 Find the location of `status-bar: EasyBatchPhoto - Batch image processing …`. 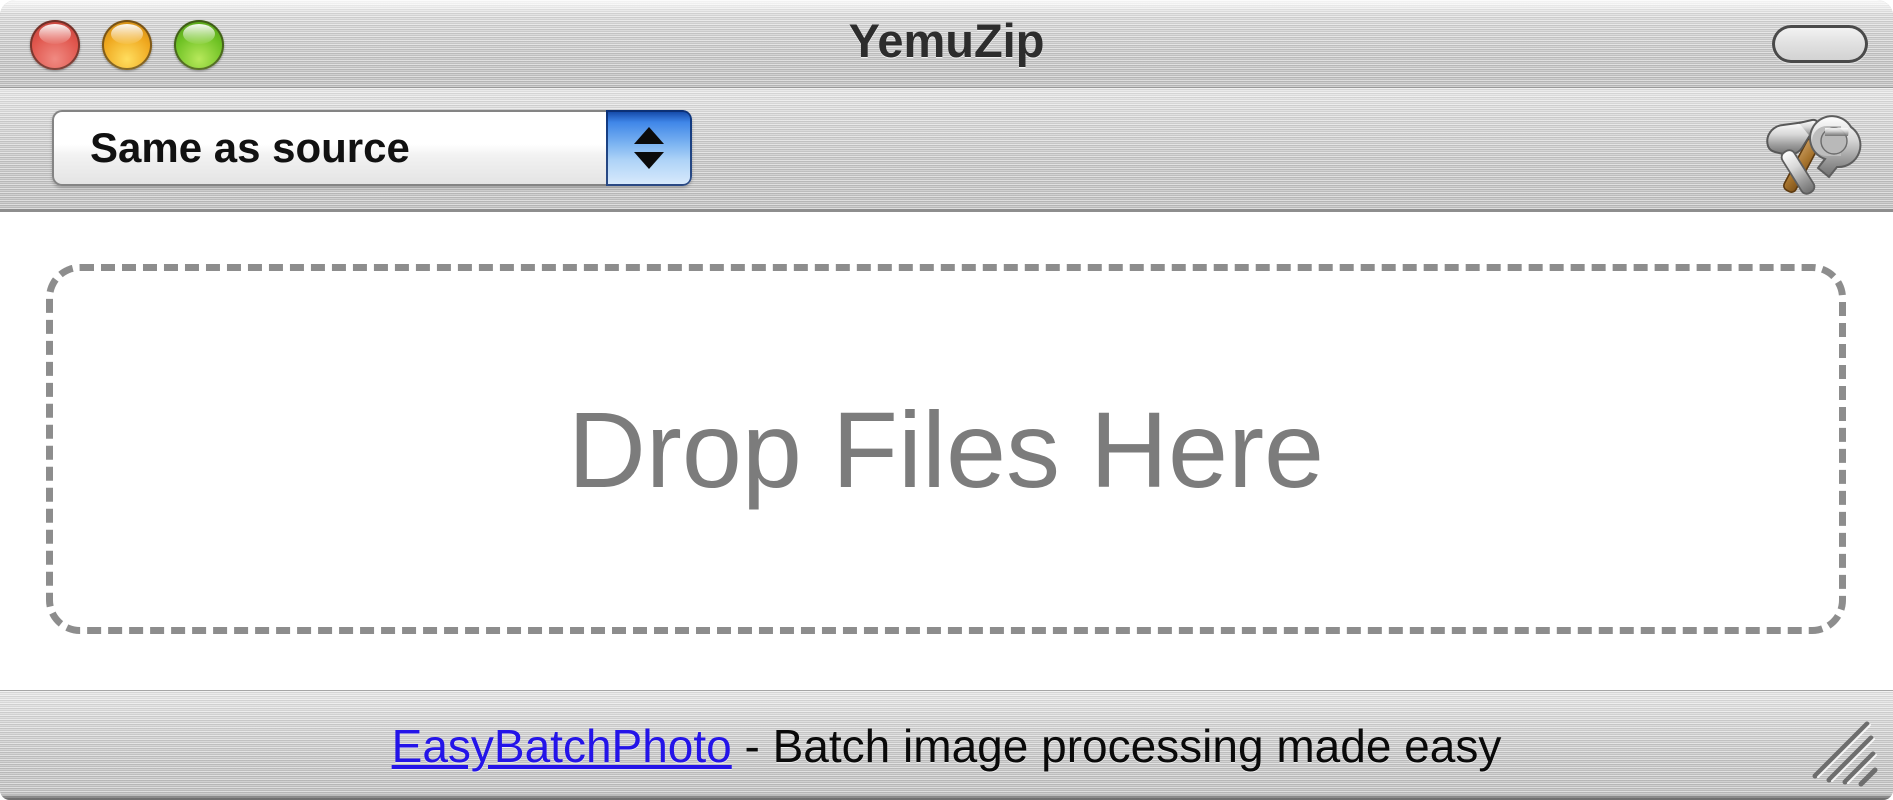

status-bar: EasyBatchPhoto - Batch image processing … is located at coordinates (946, 745).